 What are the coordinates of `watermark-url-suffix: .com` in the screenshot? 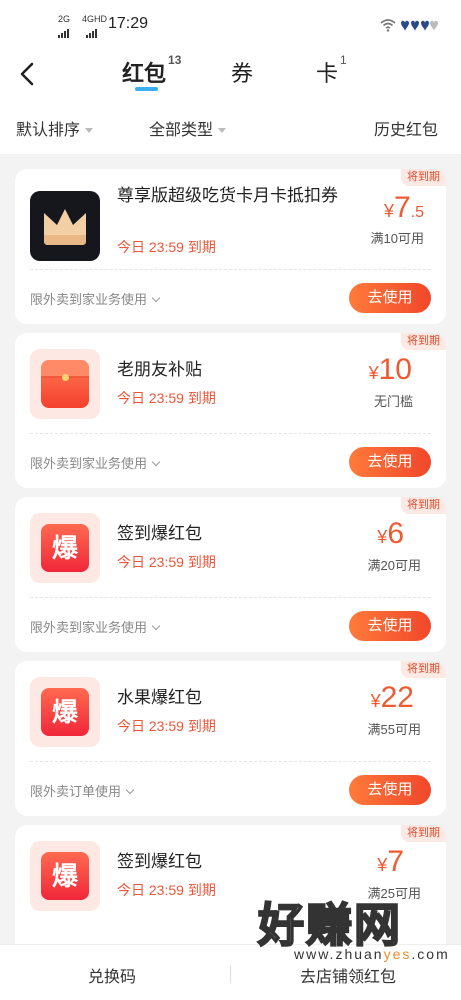 It's located at (430, 954).